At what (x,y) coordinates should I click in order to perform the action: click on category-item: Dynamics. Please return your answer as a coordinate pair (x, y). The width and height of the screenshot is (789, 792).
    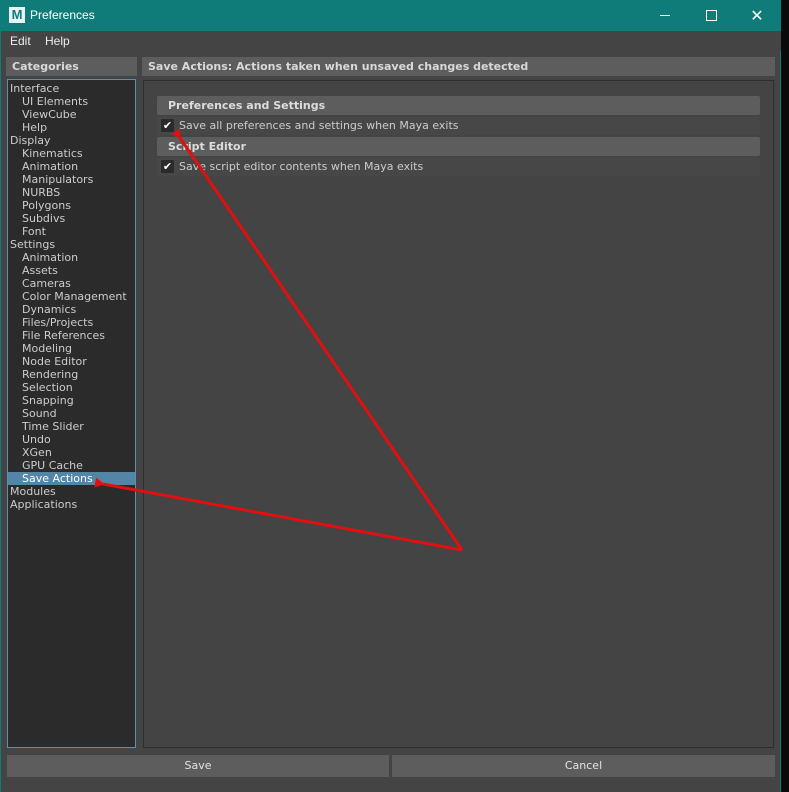
    Looking at the image, I should click on (71, 309).